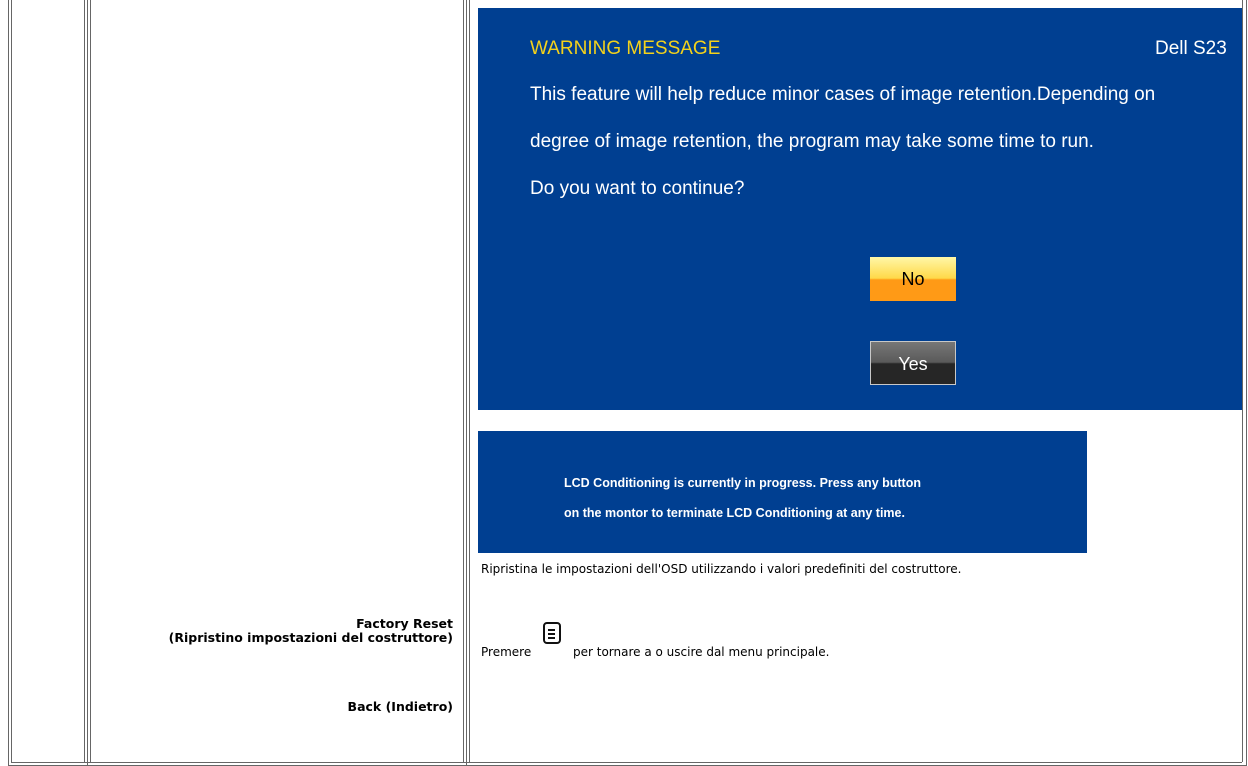 This screenshot has width=1248, height=766. I want to click on table-border-bottom-inner, so click(626, 762).